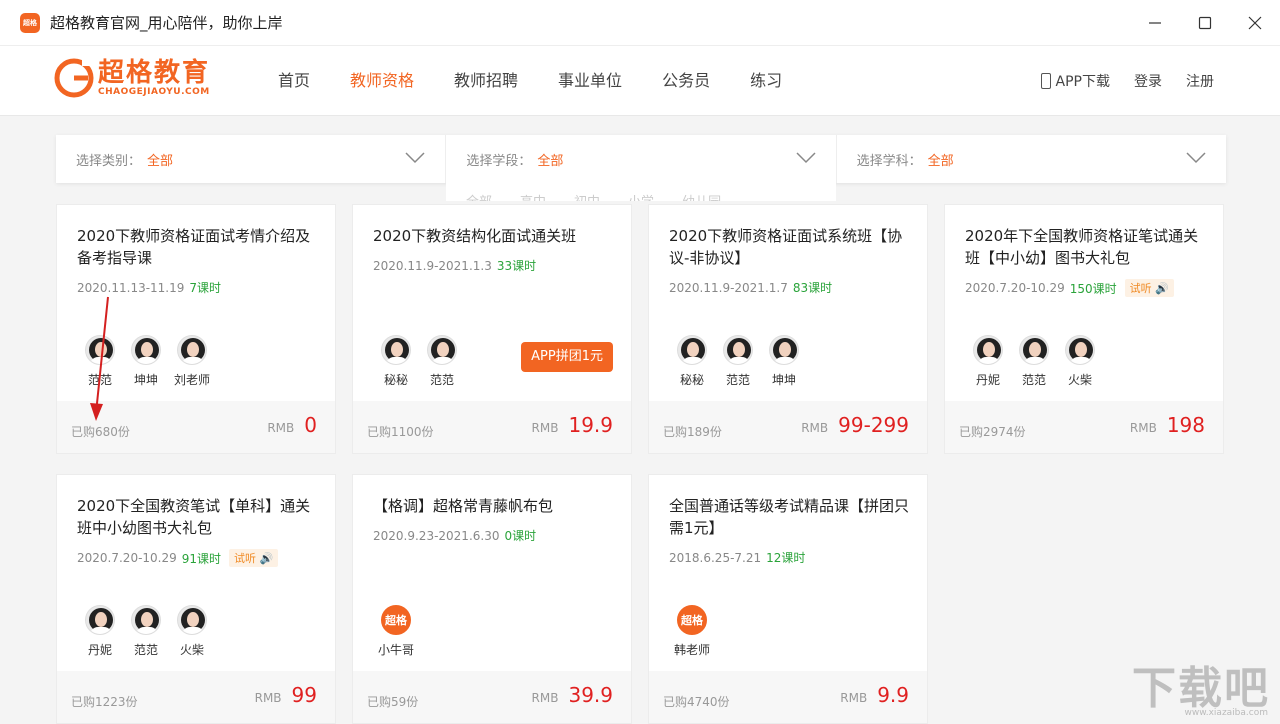  Describe the element at coordinates (199, 517) in the screenshot. I see `course-title: 2020下全国教资笔试【单科】通关班中小幼图书大礼包` at that location.